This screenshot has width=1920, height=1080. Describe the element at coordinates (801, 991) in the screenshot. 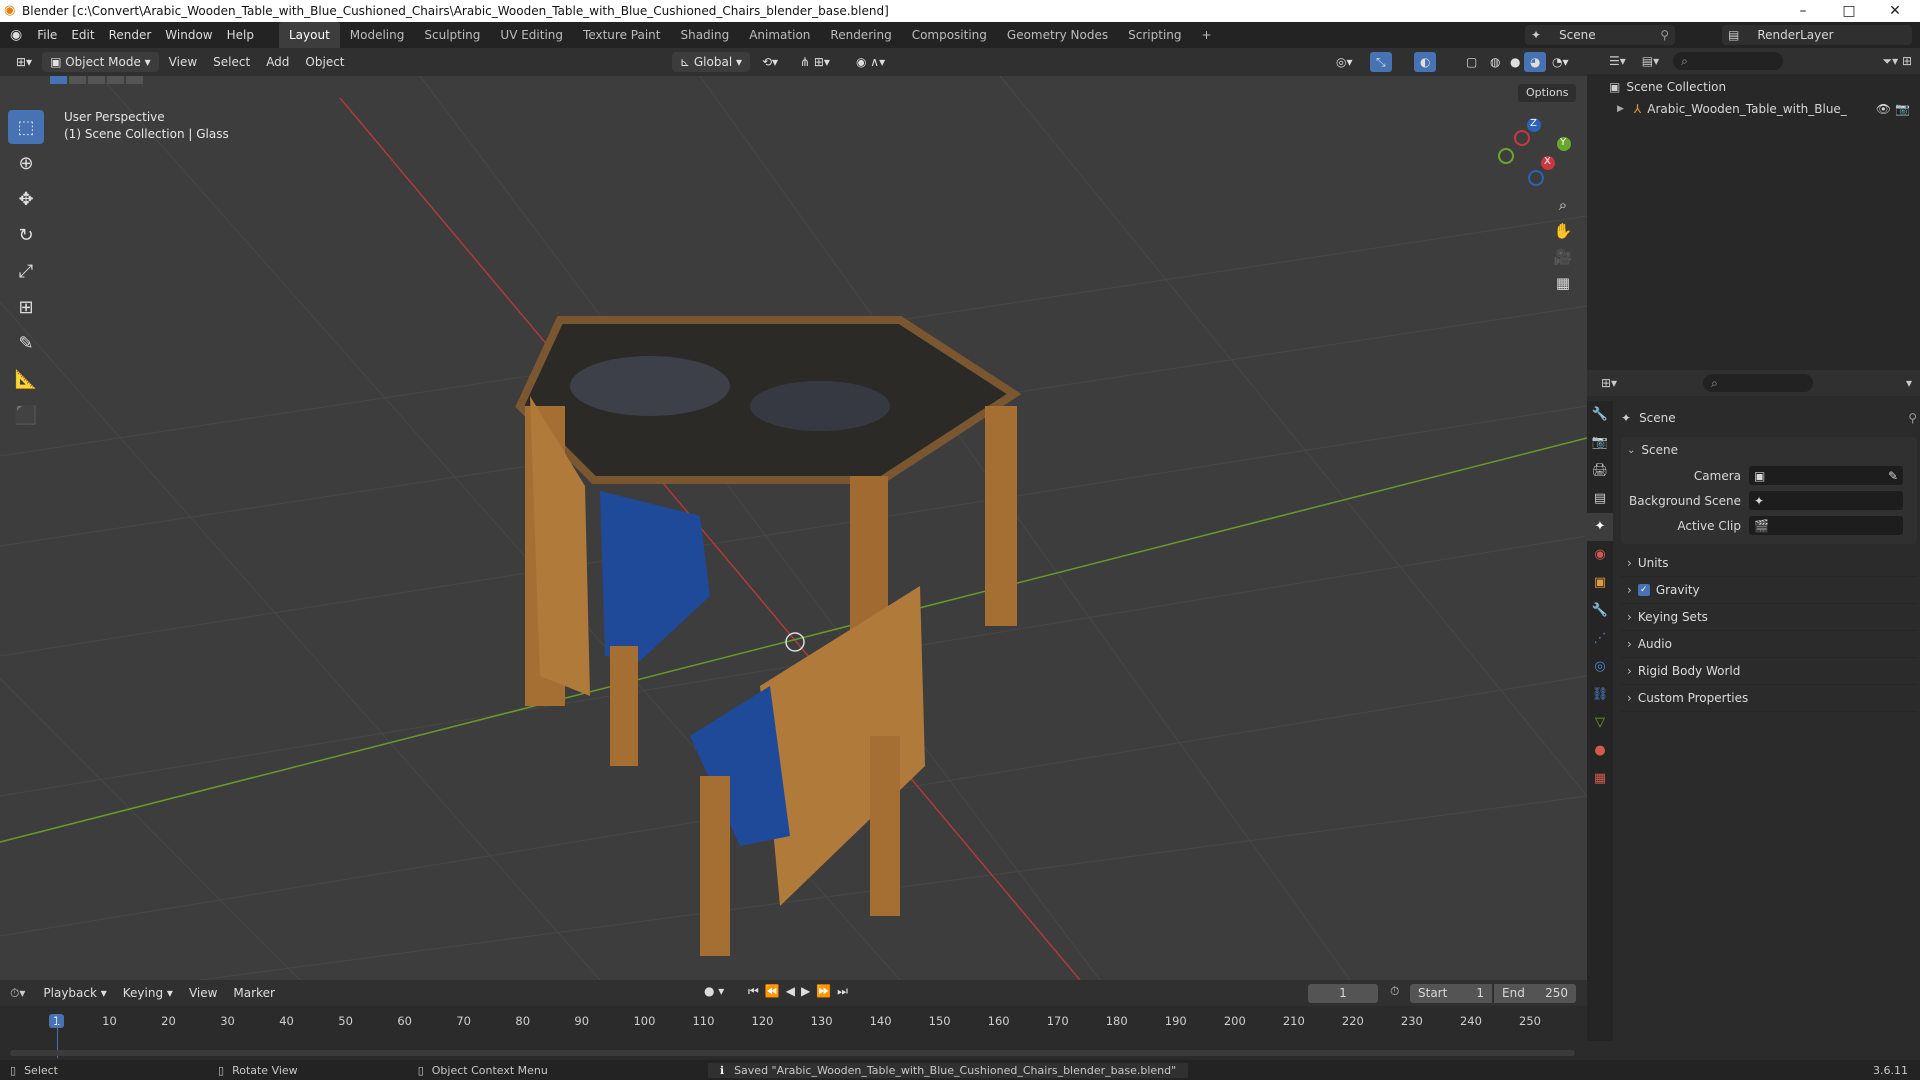

I see `playback-controls: ⏮⏪◀▶⏩⏭` at that location.